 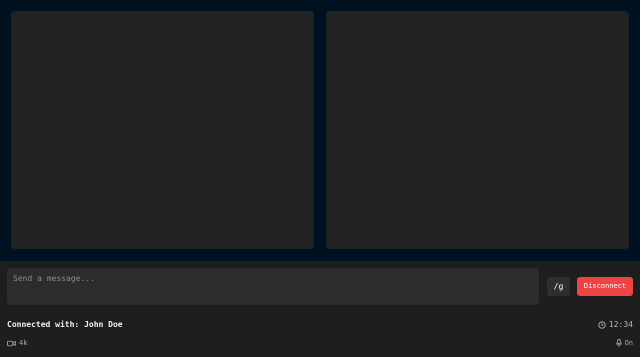 What do you see at coordinates (605, 286) in the screenshot?
I see `disconnect-button: Disconnect` at bounding box center [605, 286].